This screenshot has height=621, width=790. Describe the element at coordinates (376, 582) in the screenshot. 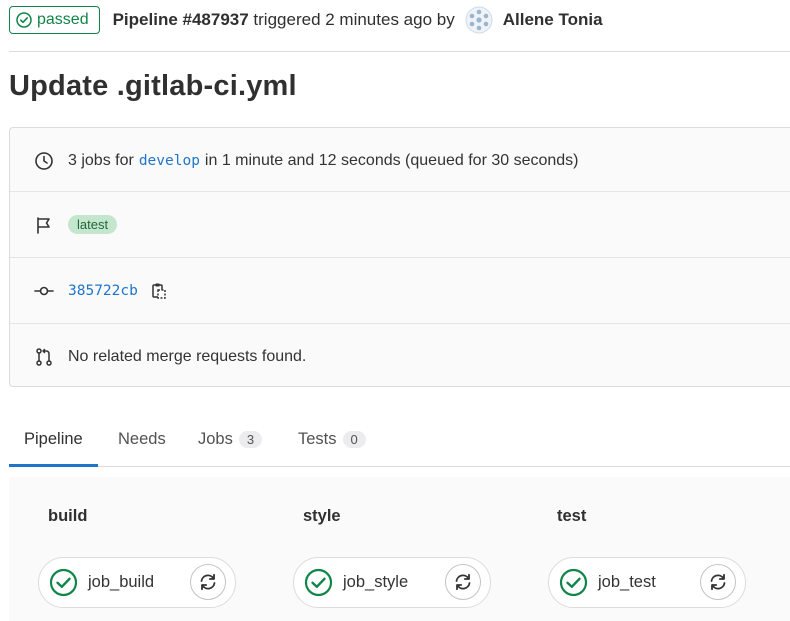

I see `job-name: job_style` at that location.